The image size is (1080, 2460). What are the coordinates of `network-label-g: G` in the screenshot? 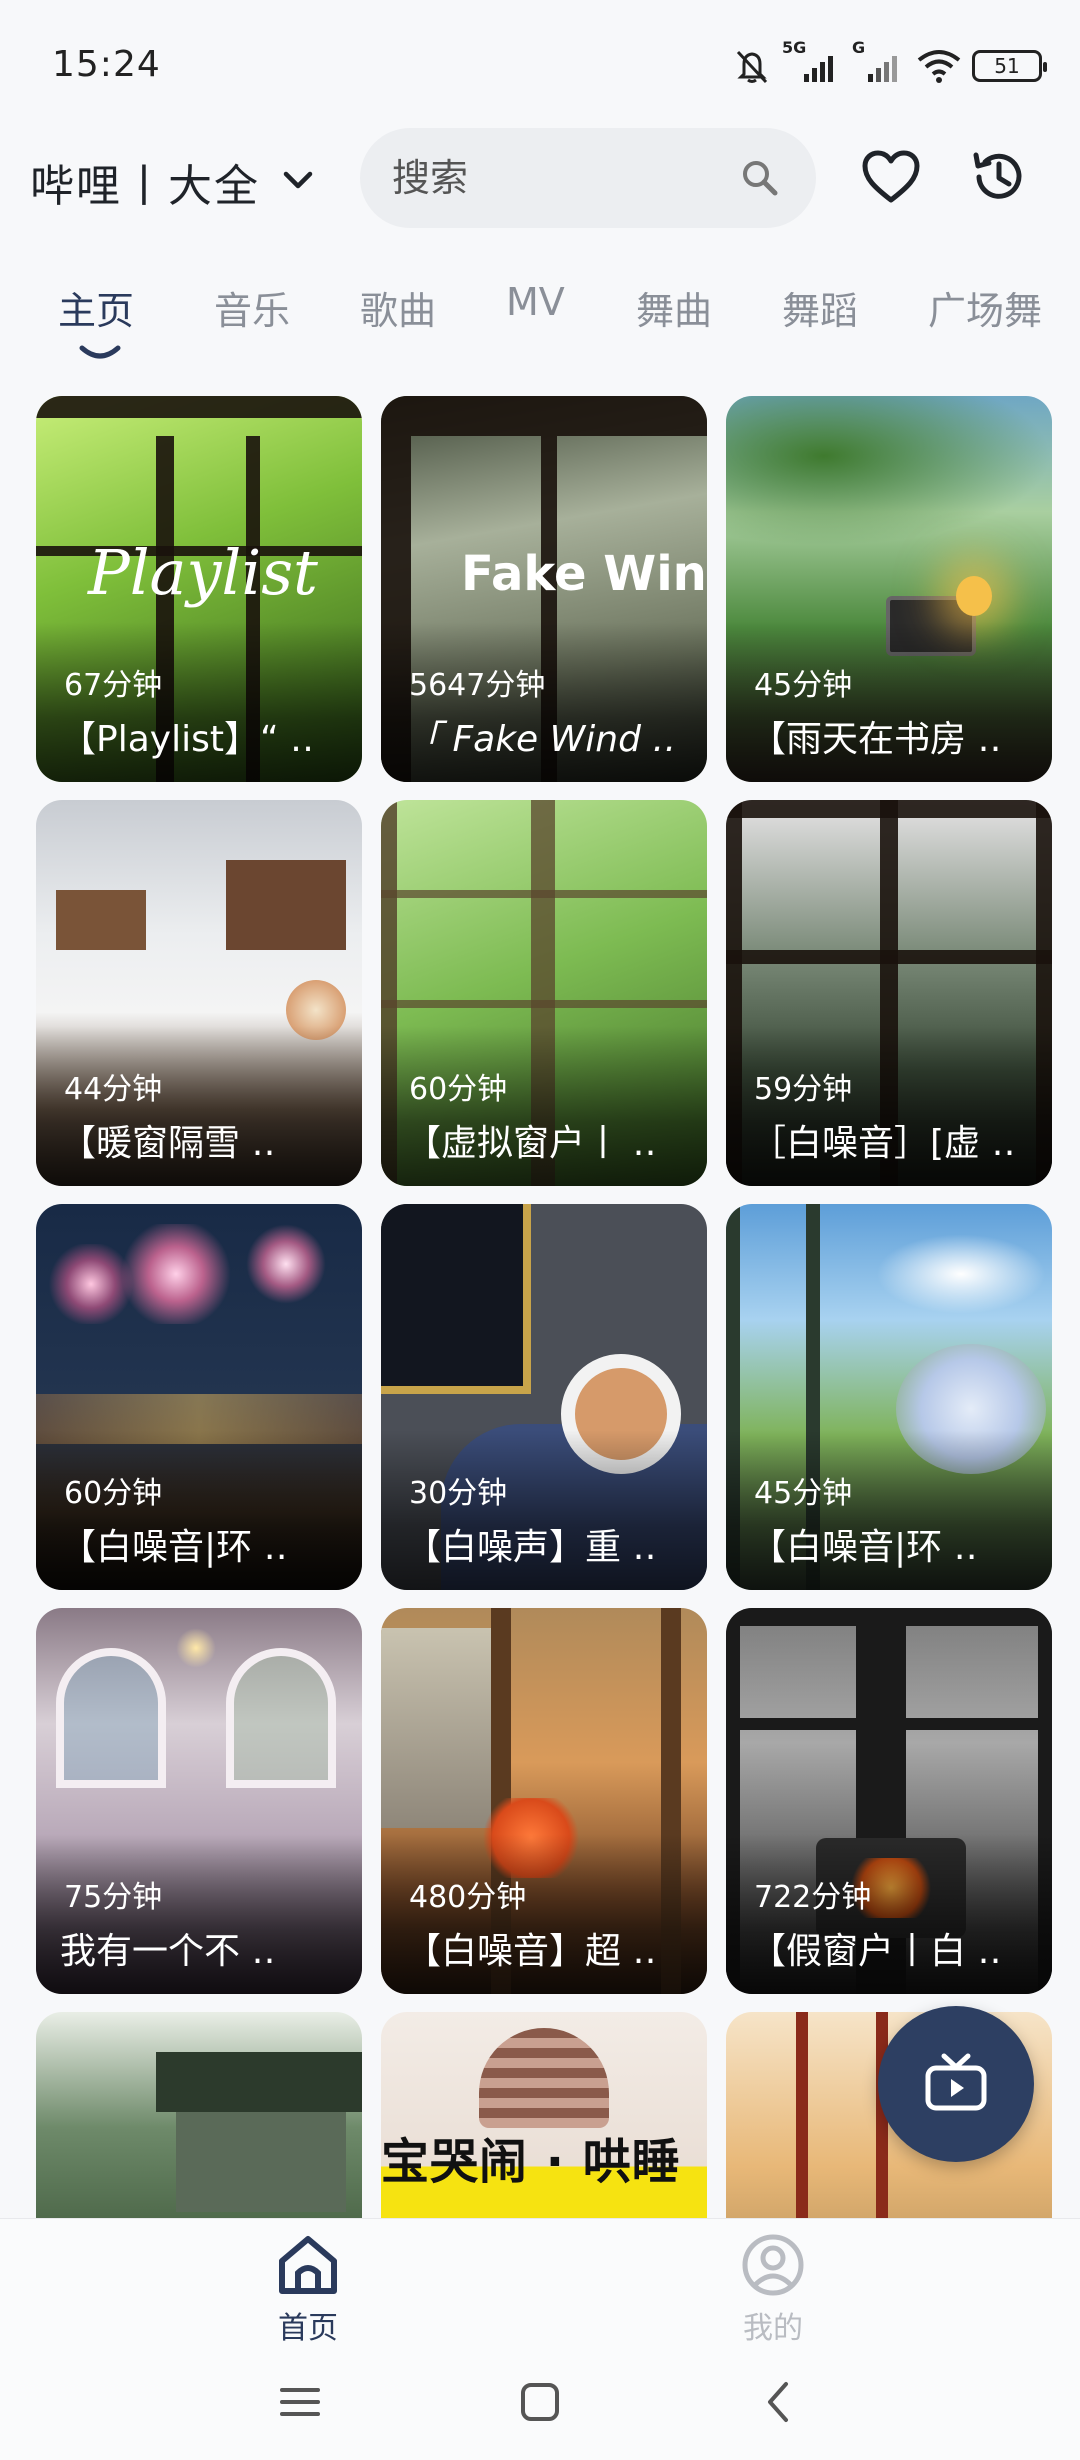 It's located at (859, 47).